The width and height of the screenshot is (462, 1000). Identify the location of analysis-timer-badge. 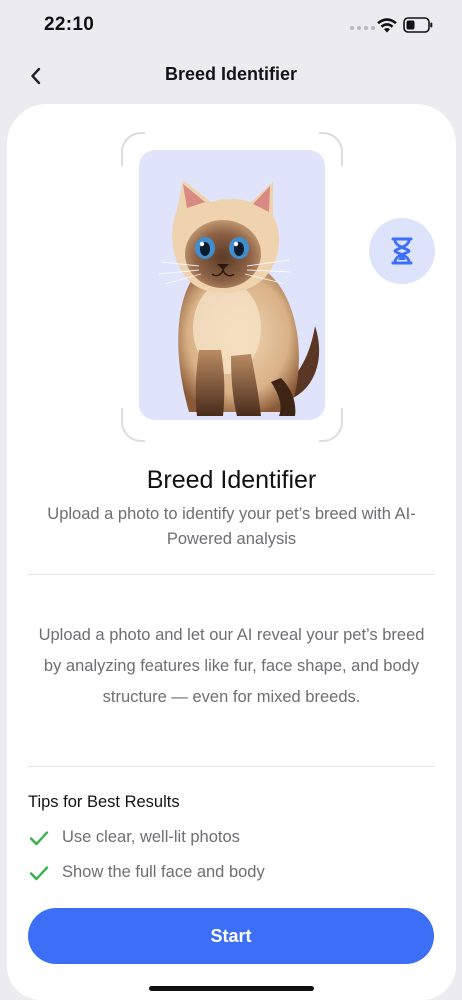
(402, 251).